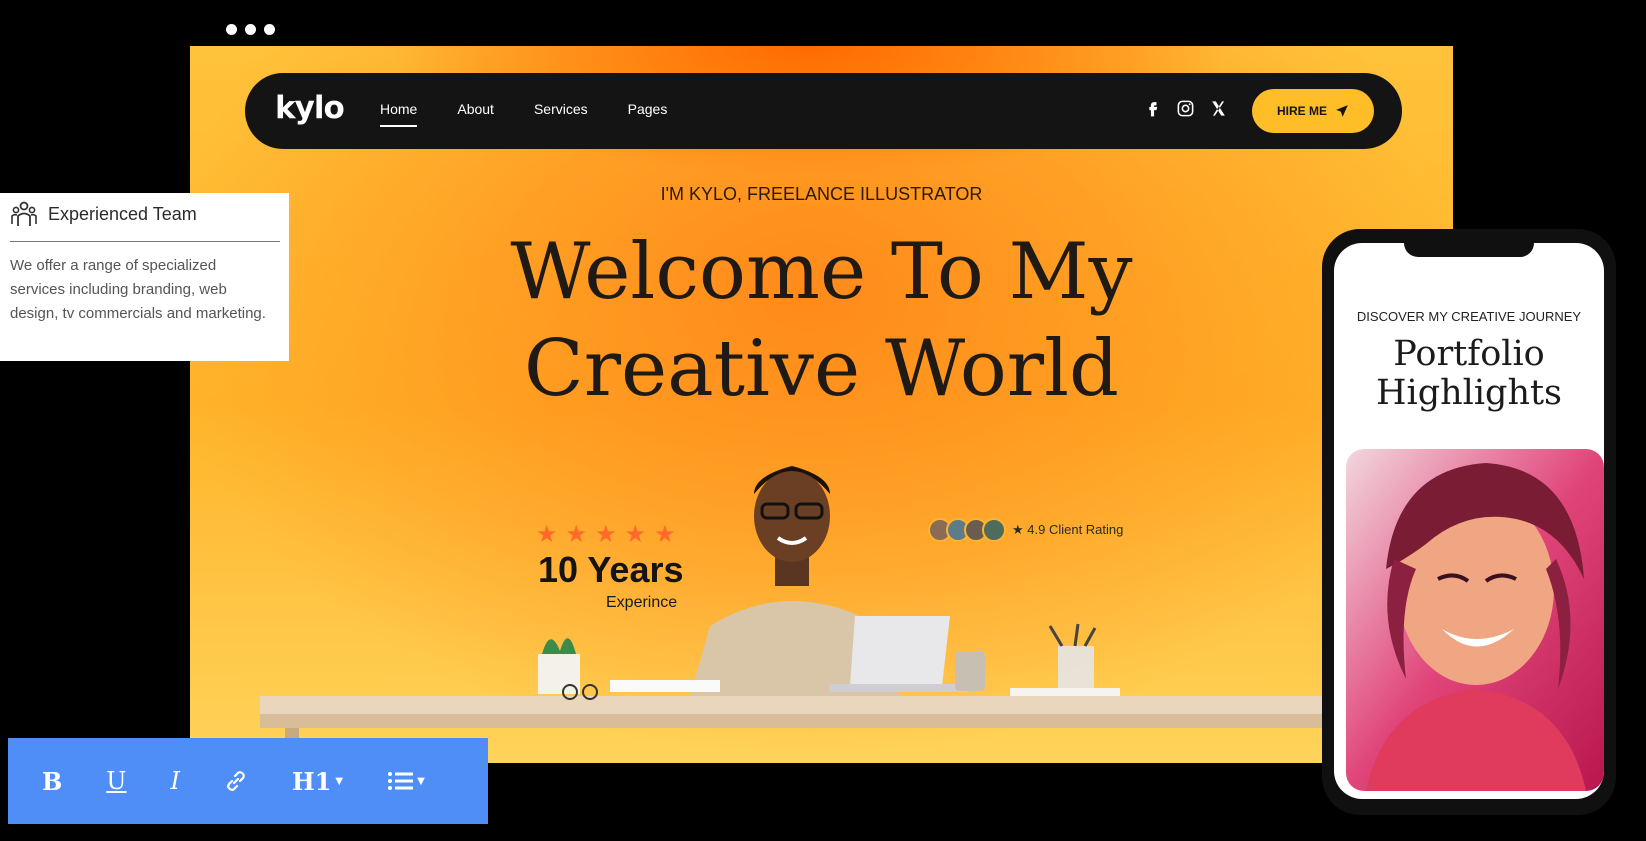  What do you see at coordinates (312, 781) in the screenshot?
I see `heading-label: H1` at bounding box center [312, 781].